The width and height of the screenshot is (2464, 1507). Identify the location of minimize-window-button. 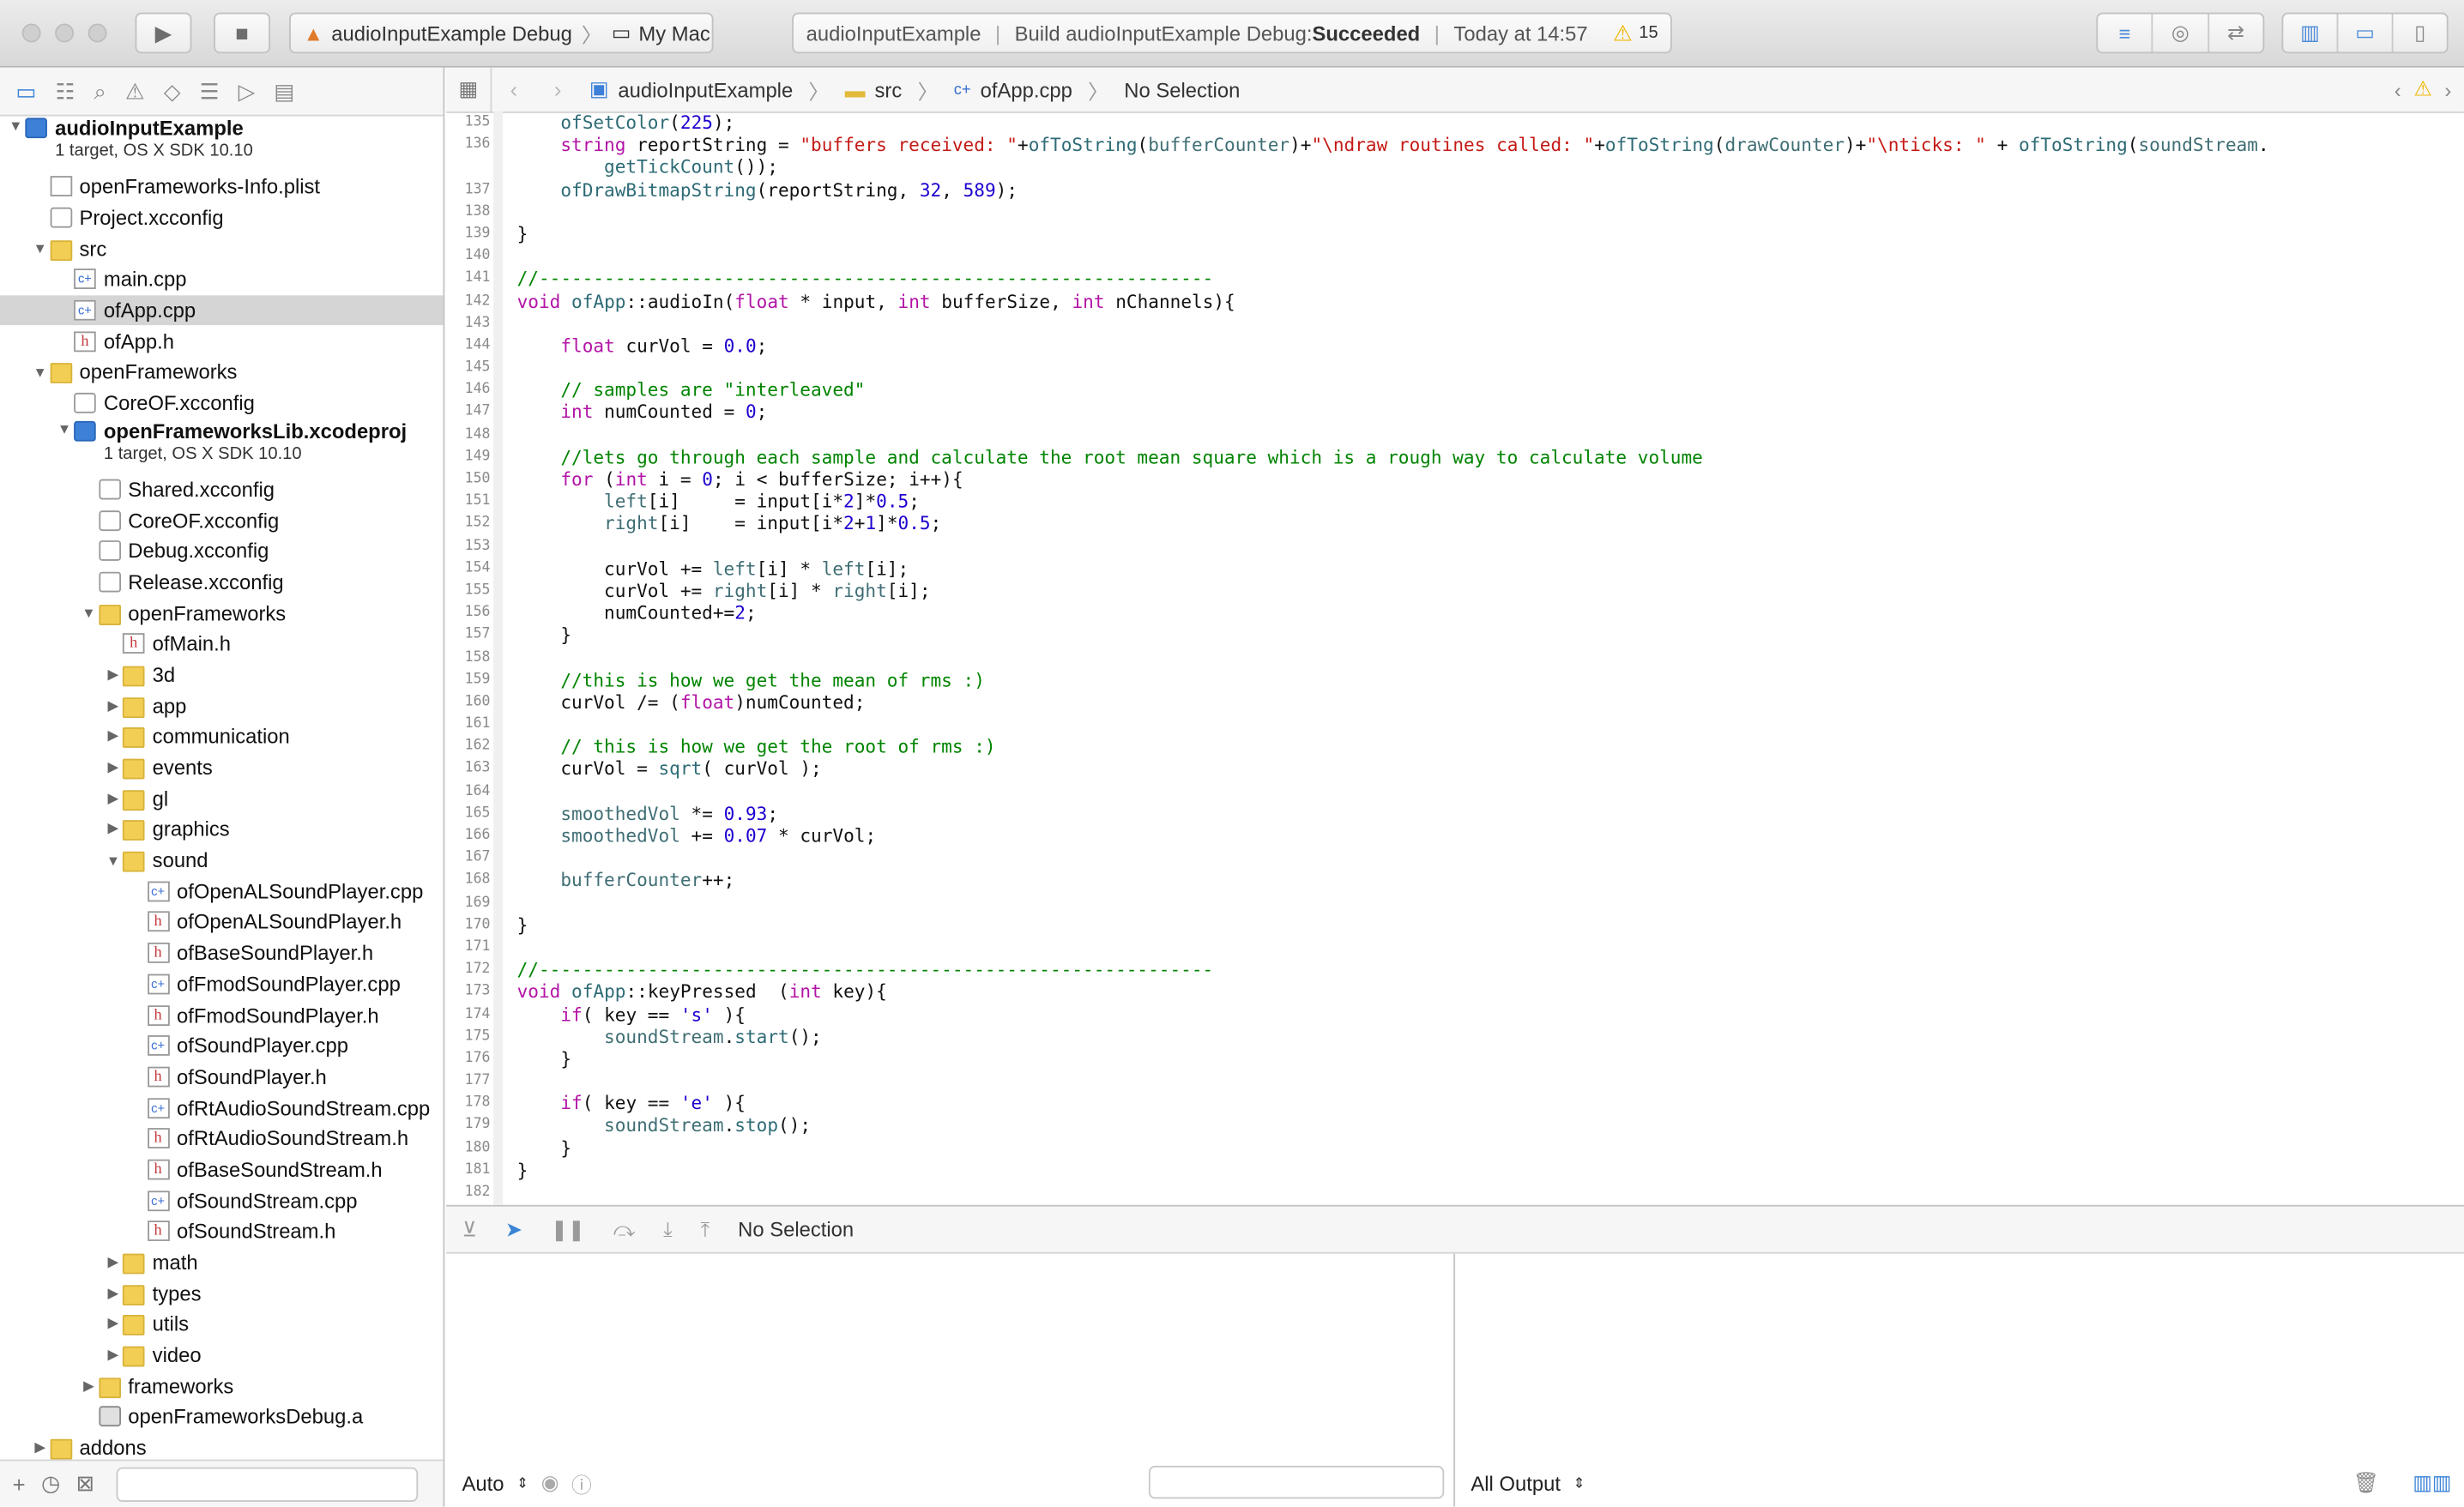
(65, 33).